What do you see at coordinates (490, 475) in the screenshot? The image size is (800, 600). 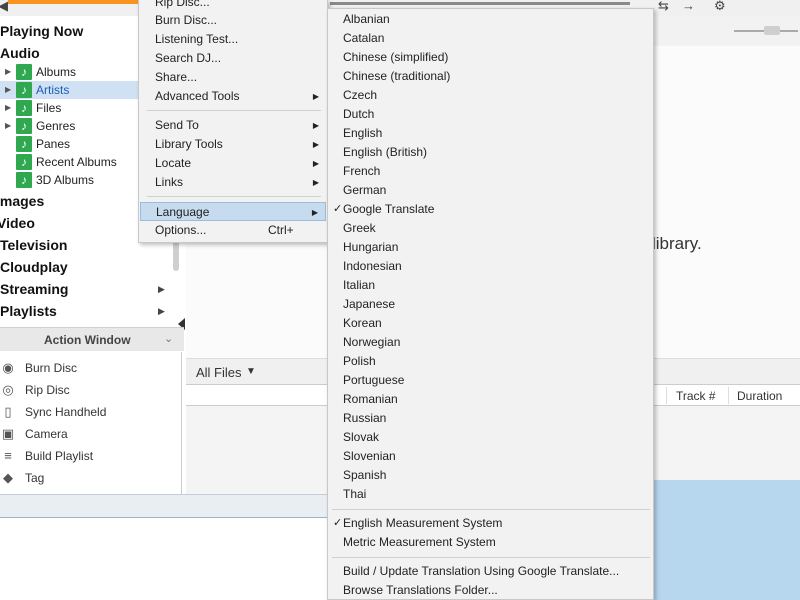 I see `menu-item-language-spanish: Spanish` at bounding box center [490, 475].